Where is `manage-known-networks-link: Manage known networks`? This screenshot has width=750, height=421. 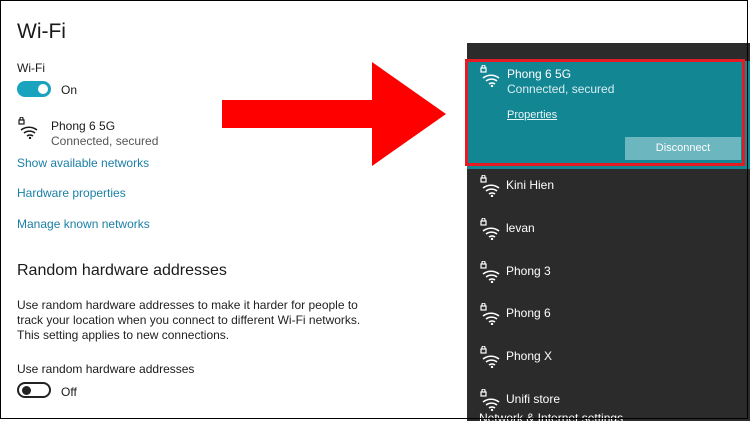 manage-known-networks-link: Manage known networks is located at coordinates (83, 224).